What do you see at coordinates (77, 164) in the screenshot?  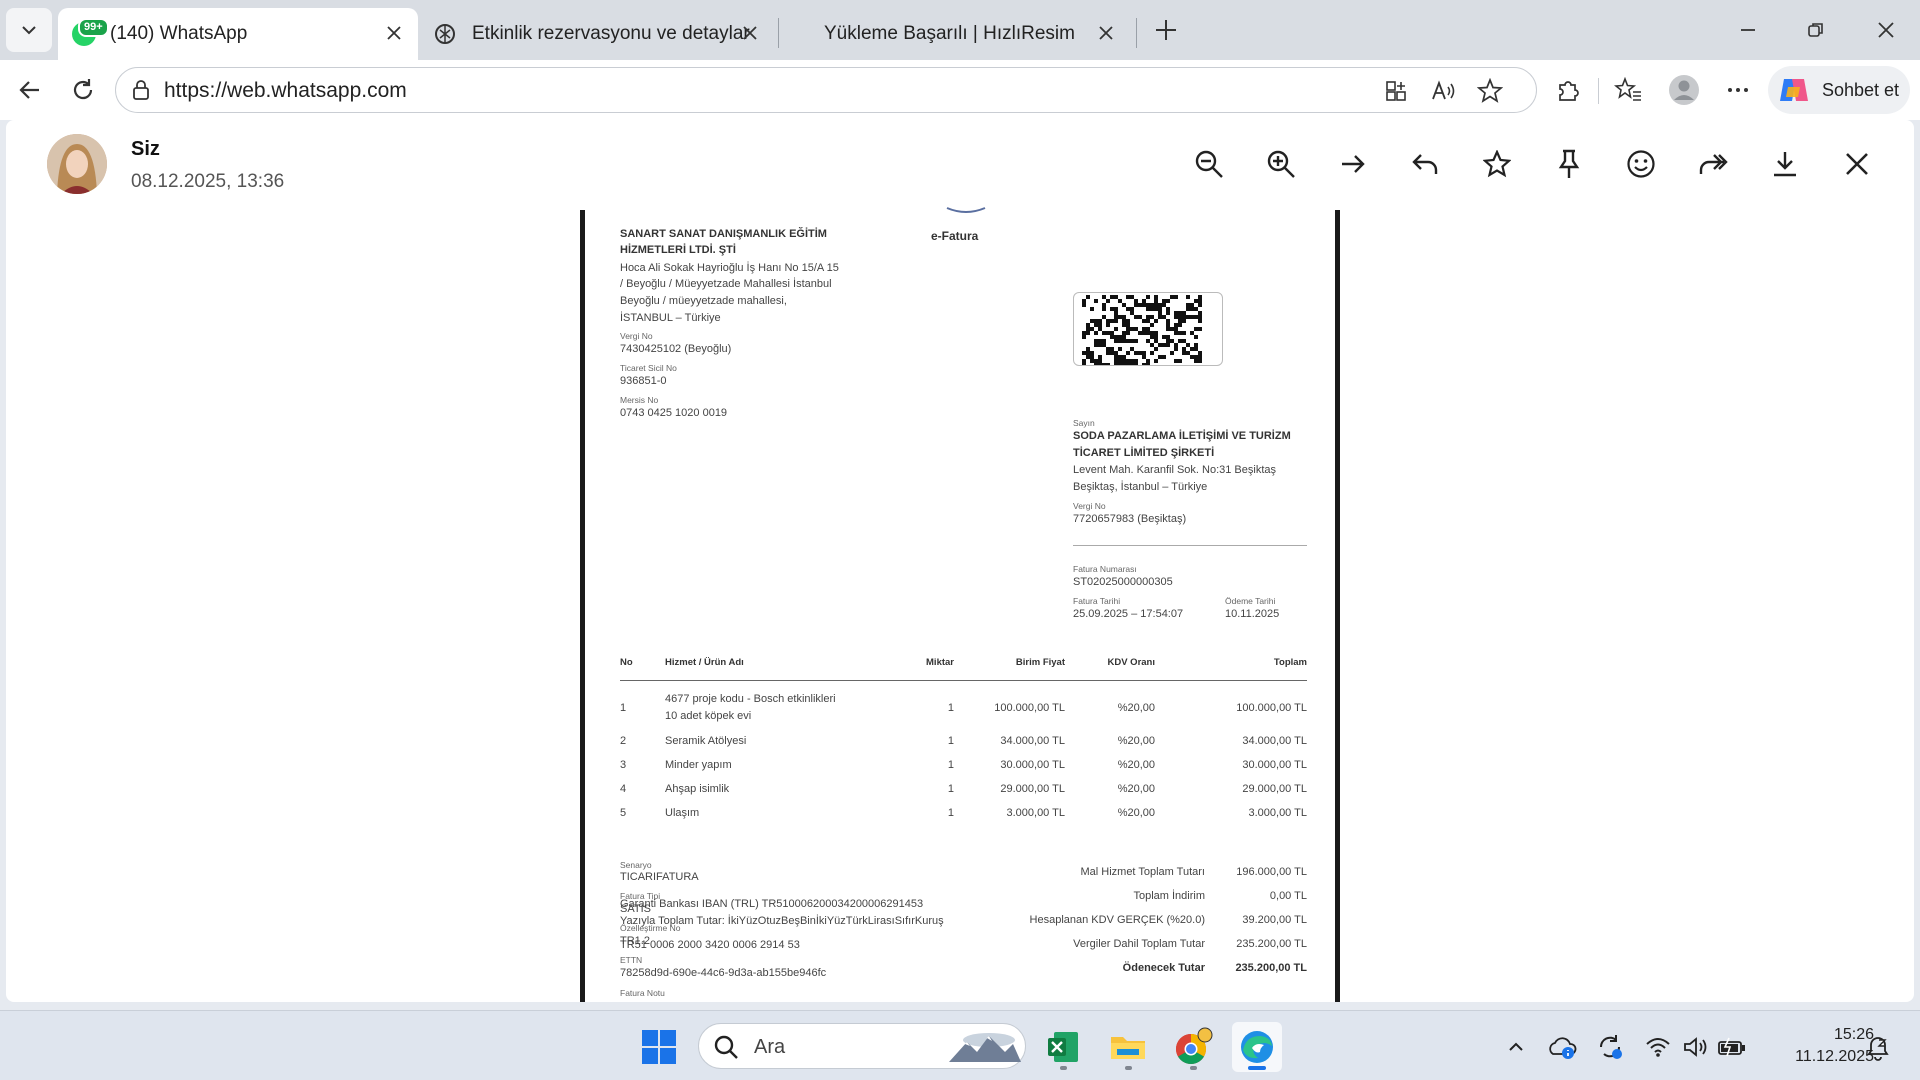 I see `avatar` at bounding box center [77, 164].